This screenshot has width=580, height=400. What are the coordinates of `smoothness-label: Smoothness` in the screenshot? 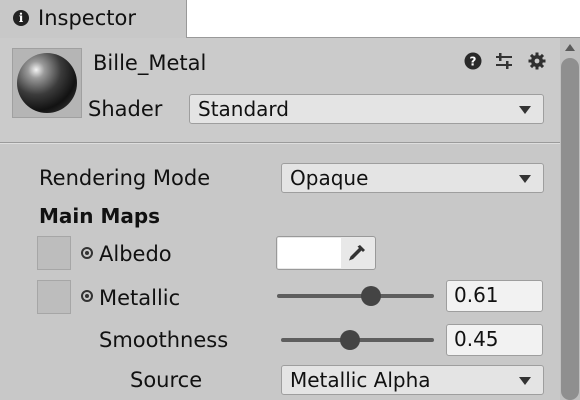 It's located at (164, 340).